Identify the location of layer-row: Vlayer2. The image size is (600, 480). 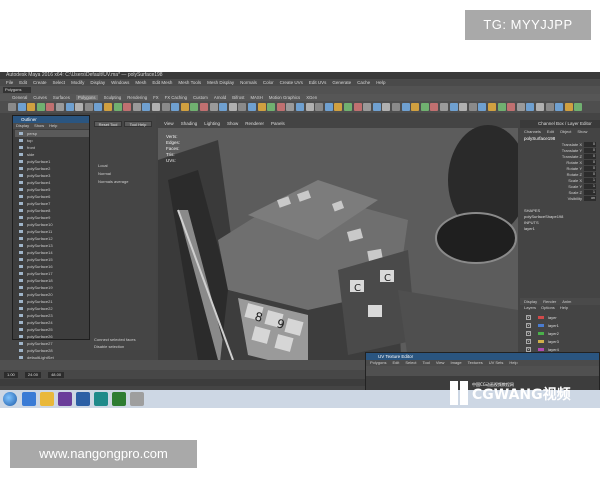
(560, 333).